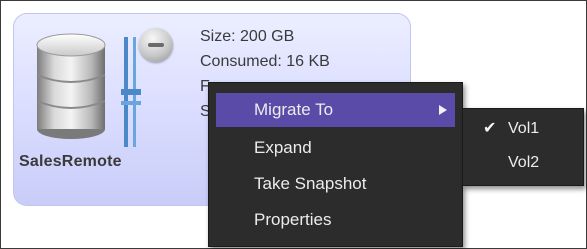  What do you see at coordinates (335, 220) in the screenshot?
I see `menu-item-properties: Properties` at bounding box center [335, 220].